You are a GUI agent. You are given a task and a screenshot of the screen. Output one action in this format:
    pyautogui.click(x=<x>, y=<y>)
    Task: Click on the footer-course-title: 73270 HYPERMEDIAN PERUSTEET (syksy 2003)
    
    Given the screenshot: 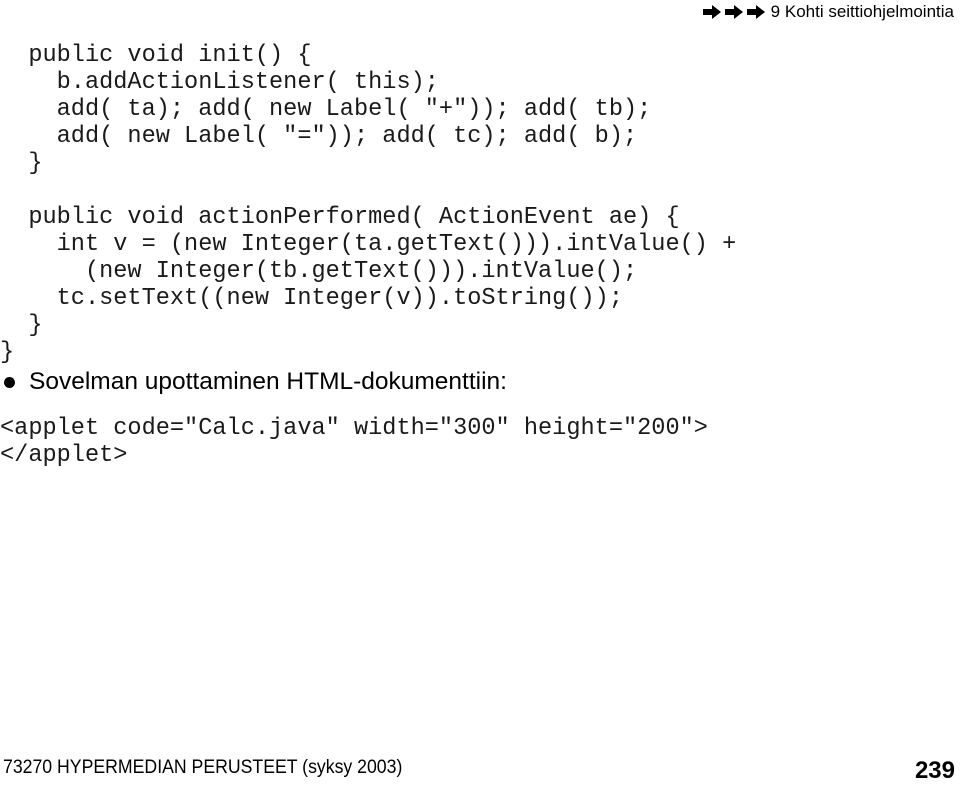 What is the action you would take?
    pyautogui.click(x=203, y=767)
    